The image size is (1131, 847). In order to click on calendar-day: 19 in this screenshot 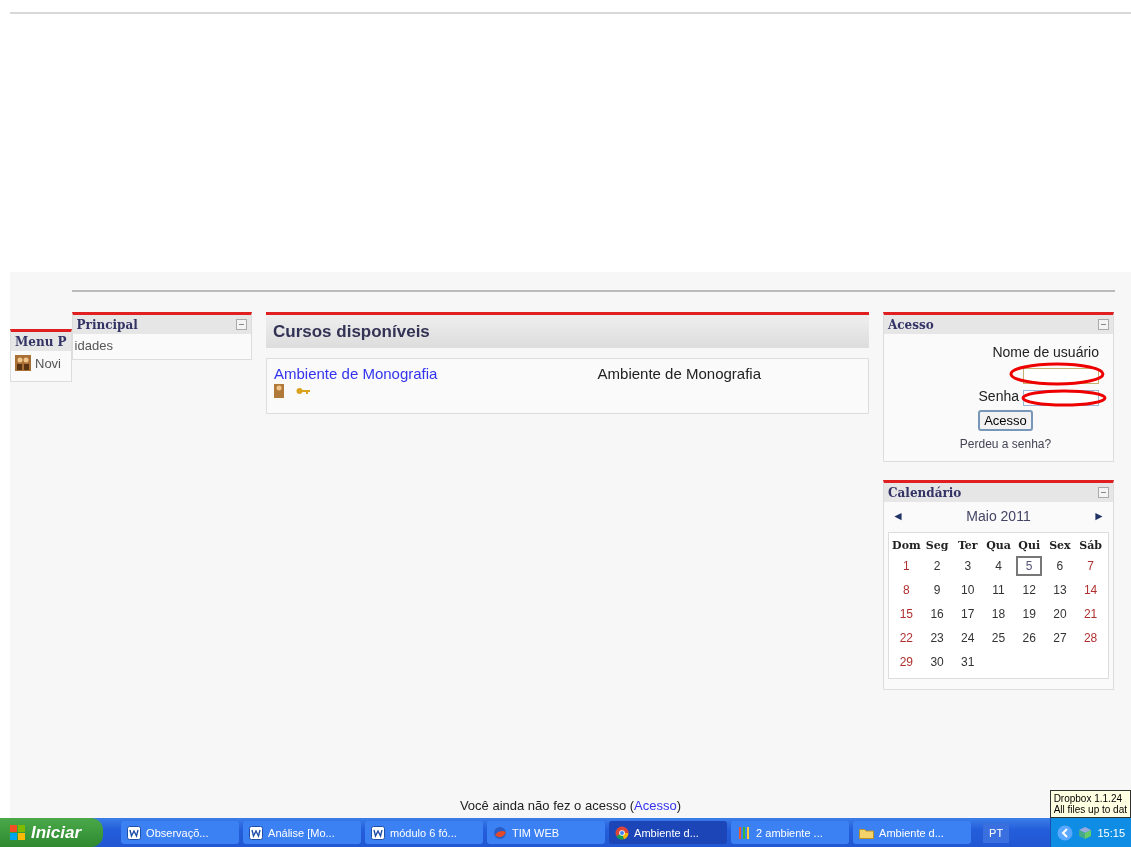, I will do `click(1029, 614)`.